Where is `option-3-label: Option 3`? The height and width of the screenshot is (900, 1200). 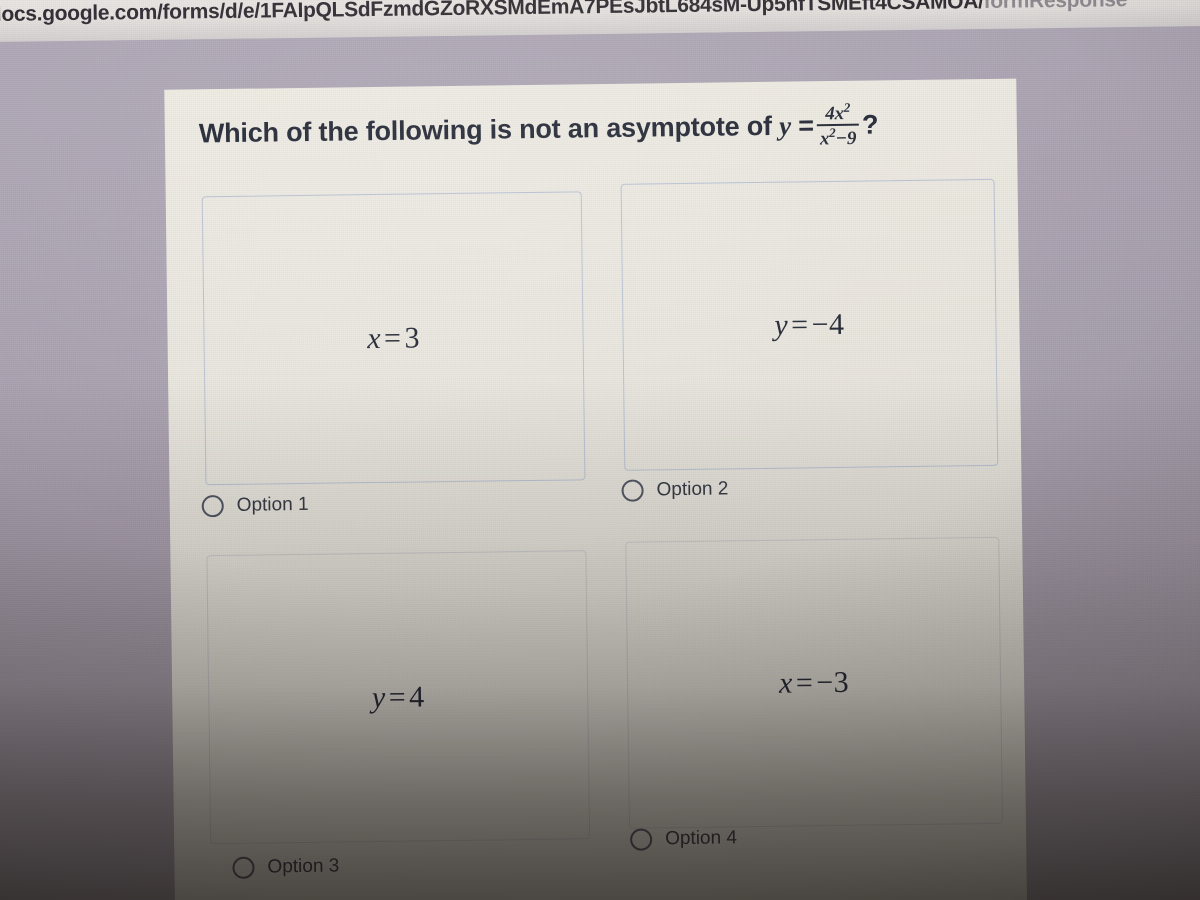
option-3-label: Option 3 is located at coordinates (303, 866).